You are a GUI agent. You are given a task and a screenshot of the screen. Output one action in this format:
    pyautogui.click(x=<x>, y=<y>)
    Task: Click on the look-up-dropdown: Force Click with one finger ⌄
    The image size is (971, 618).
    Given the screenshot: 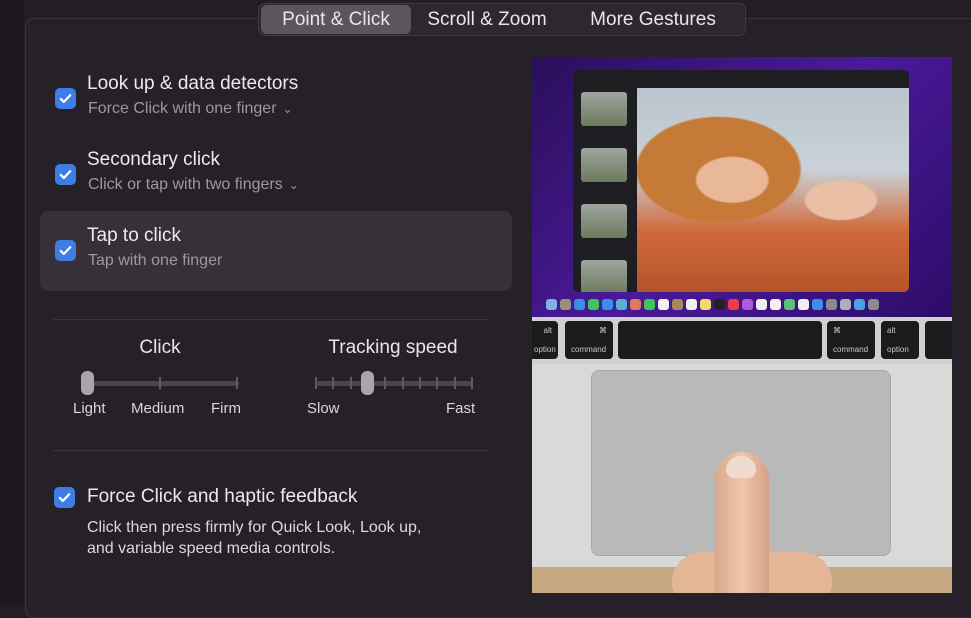 What is the action you would take?
    pyautogui.click(x=190, y=109)
    